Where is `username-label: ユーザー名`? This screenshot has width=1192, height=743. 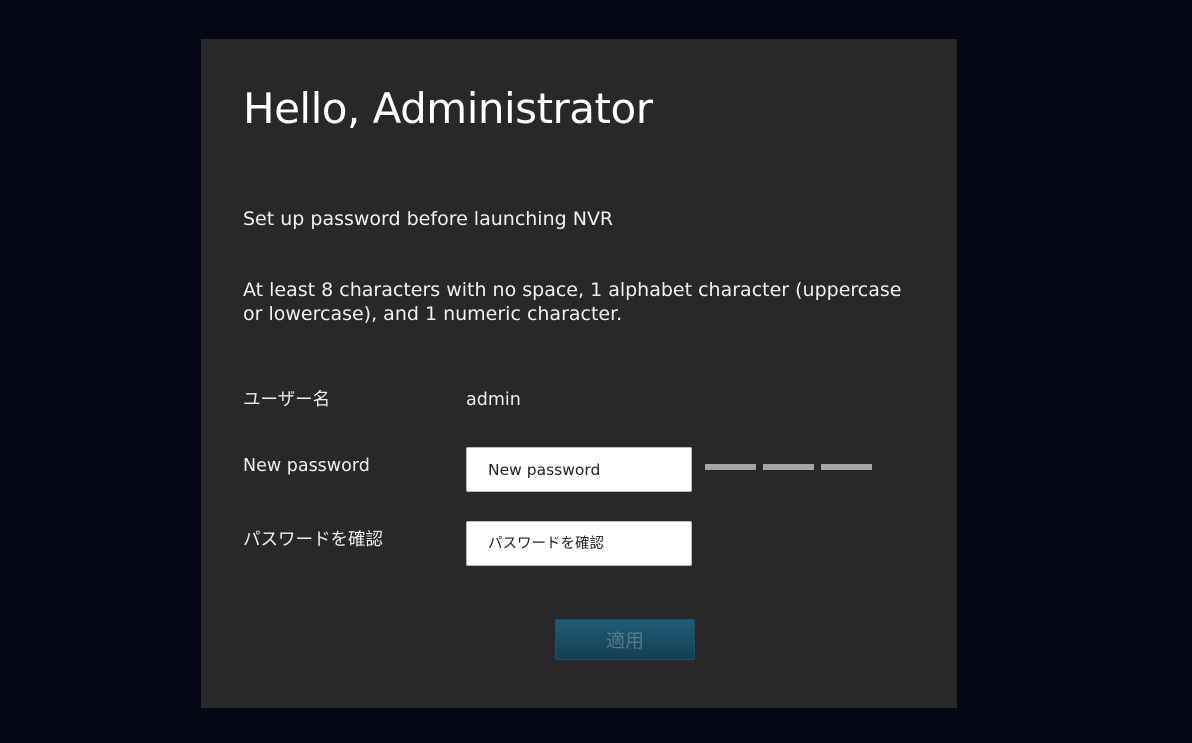 username-label: ユーザー名 is located at coordinates (287, 400).